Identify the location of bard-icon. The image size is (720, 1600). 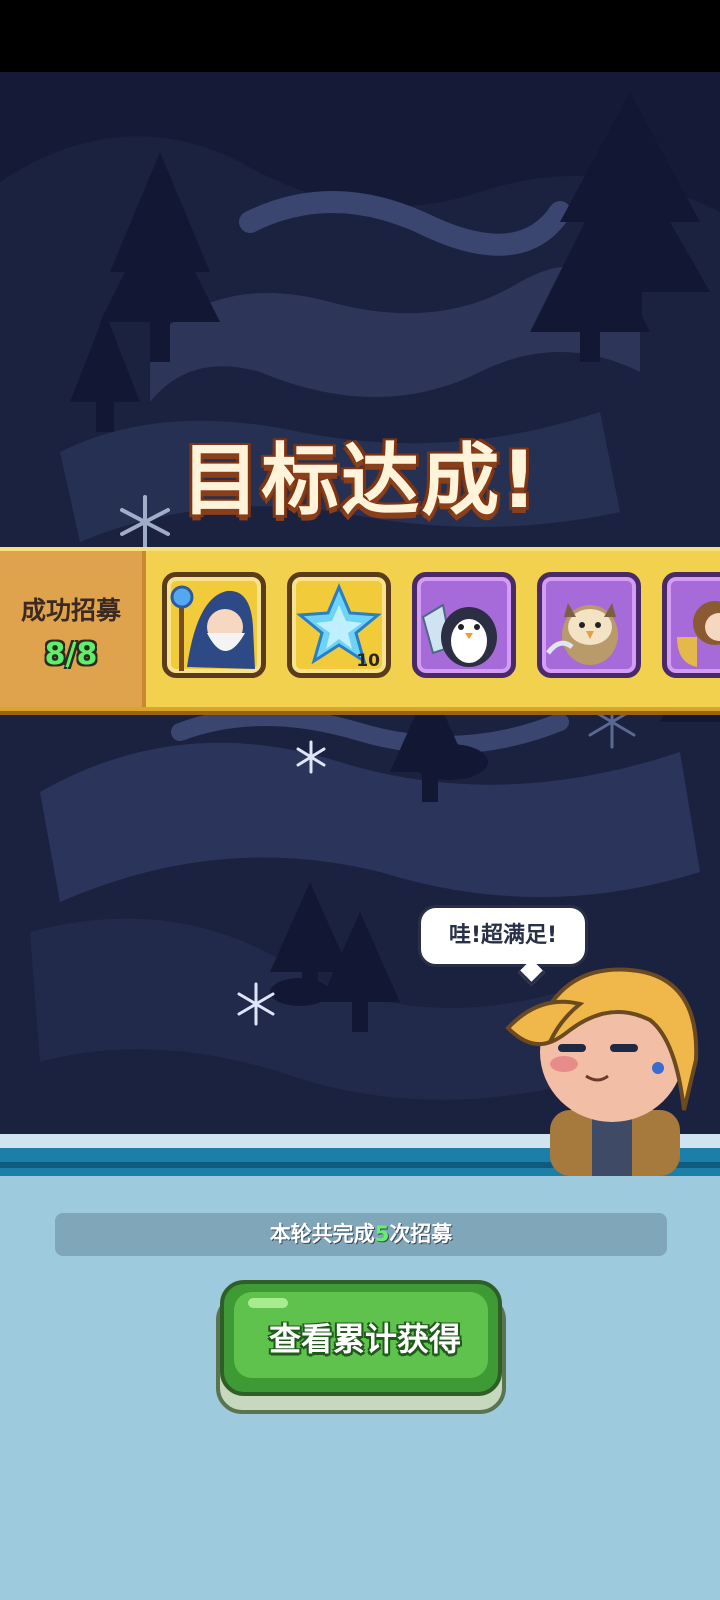
(698, 634).